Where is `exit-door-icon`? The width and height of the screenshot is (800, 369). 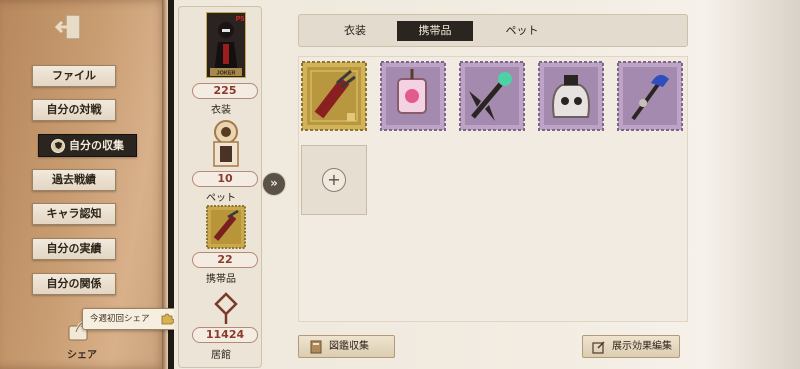 exit-door-icon is located at coordinates (70, 27).